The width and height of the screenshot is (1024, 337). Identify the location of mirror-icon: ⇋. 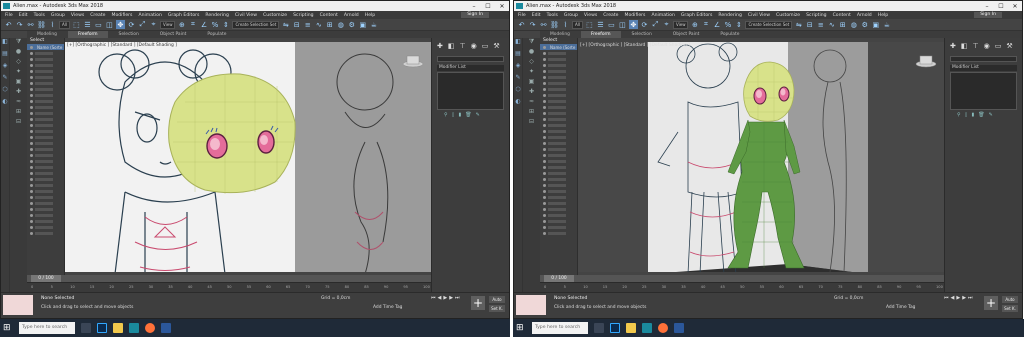
(798, 24).